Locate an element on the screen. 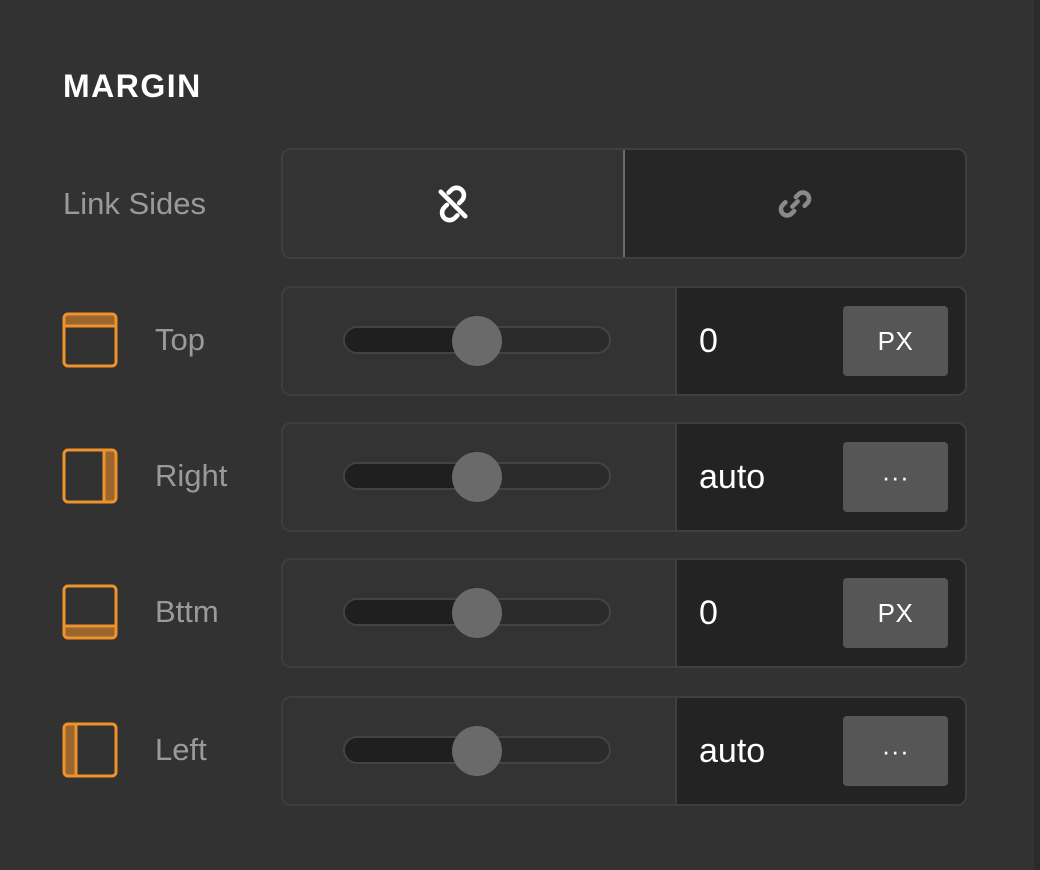 The image size is (1040, 870). left-slider is located at coordinates (480, 751).